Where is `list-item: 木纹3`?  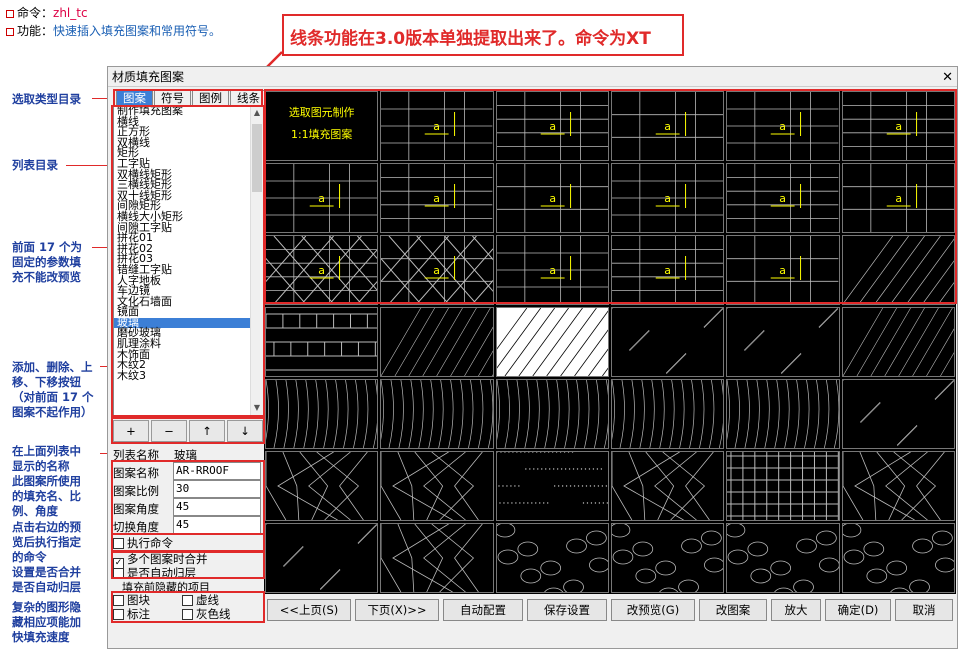 list-item: 木纹3 is located at coordinates (188, 376).